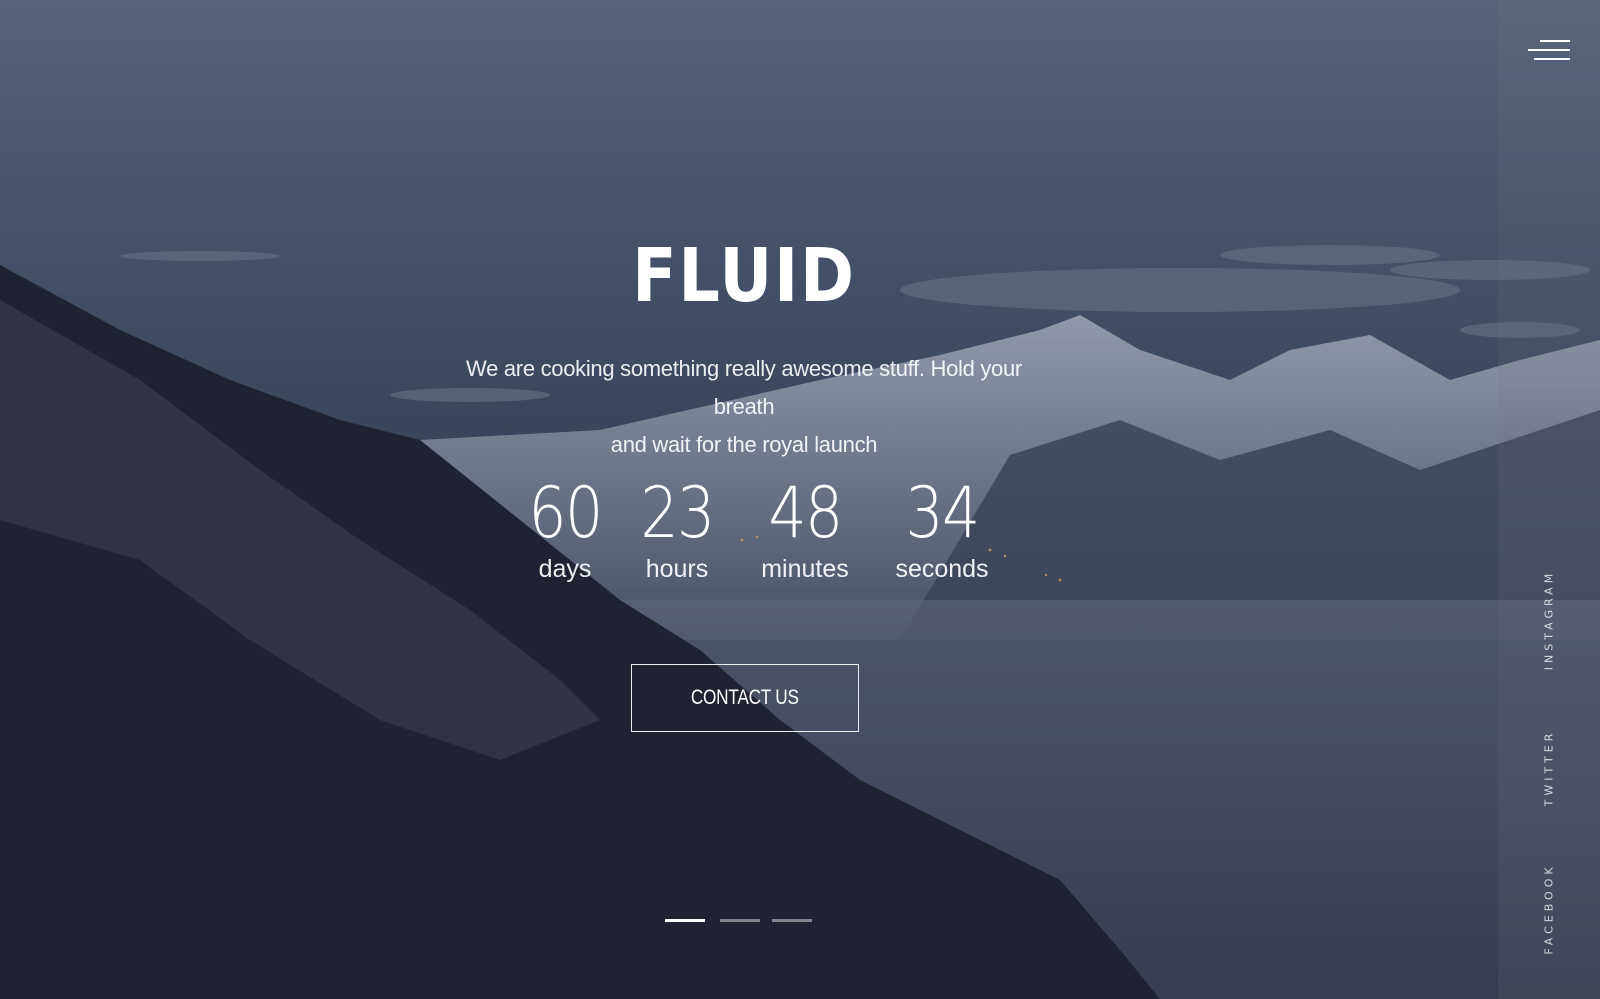 This screenshot has width=1600, height=999. What do you see at coordinates (1549, 51) in the screenshot?
I see `hamburger-menu-icon` at bounding box center [1549, 51].